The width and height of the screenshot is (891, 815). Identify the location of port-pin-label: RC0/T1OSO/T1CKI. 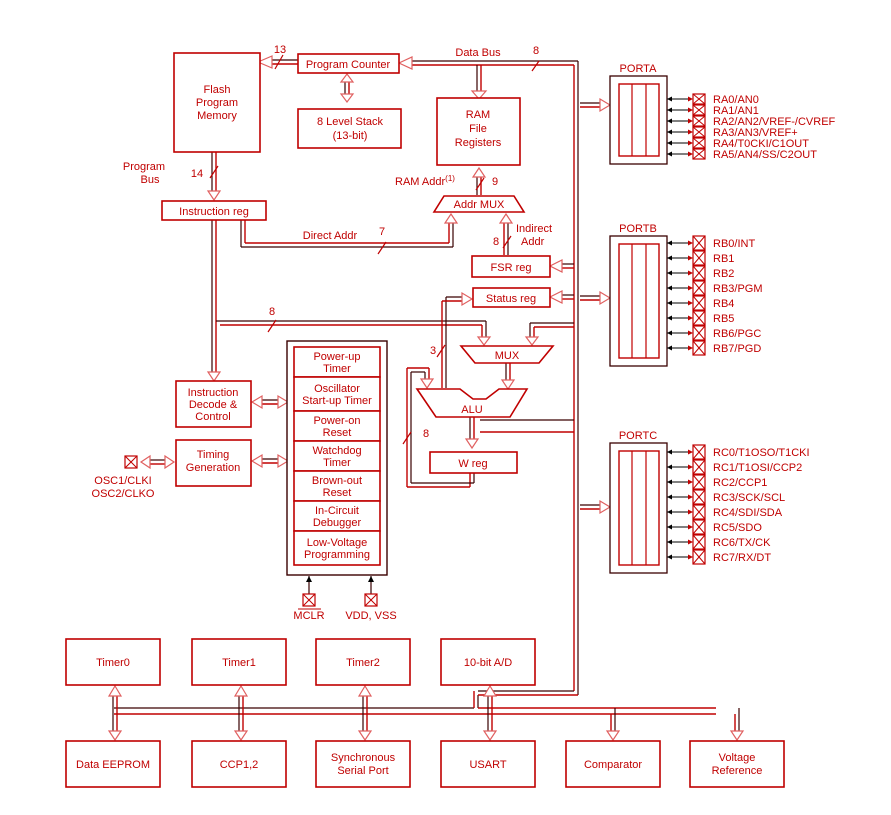
(761, 453).